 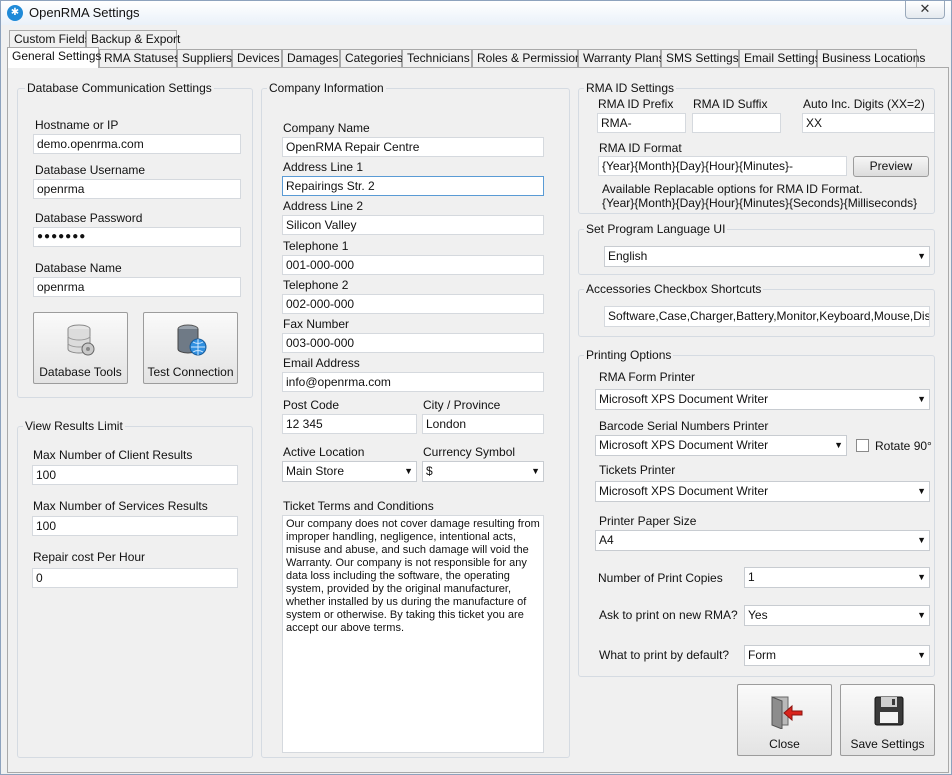 What do you see at coordinates (684, 399) in the screenshot?
I see `rma-form-printer-value: Microsoft XPS Document Writer` at bounding box center [684, 399].